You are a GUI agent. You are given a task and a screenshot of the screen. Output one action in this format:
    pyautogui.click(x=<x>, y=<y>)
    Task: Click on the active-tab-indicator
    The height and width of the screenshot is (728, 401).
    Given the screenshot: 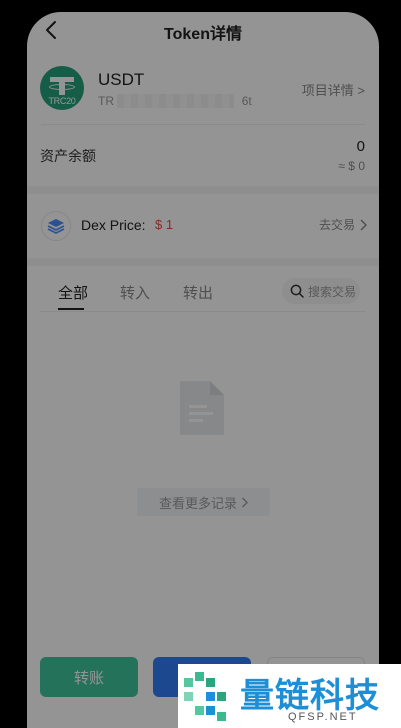 What is the action you would take?
    pyautogui.click(x=71, y=309)
    